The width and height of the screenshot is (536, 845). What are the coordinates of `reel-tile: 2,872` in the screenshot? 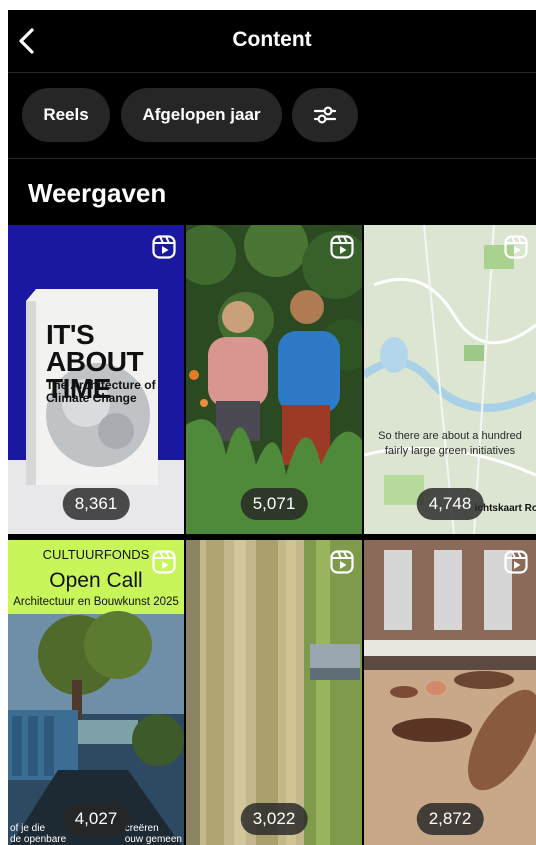 It's located at (450, 692).